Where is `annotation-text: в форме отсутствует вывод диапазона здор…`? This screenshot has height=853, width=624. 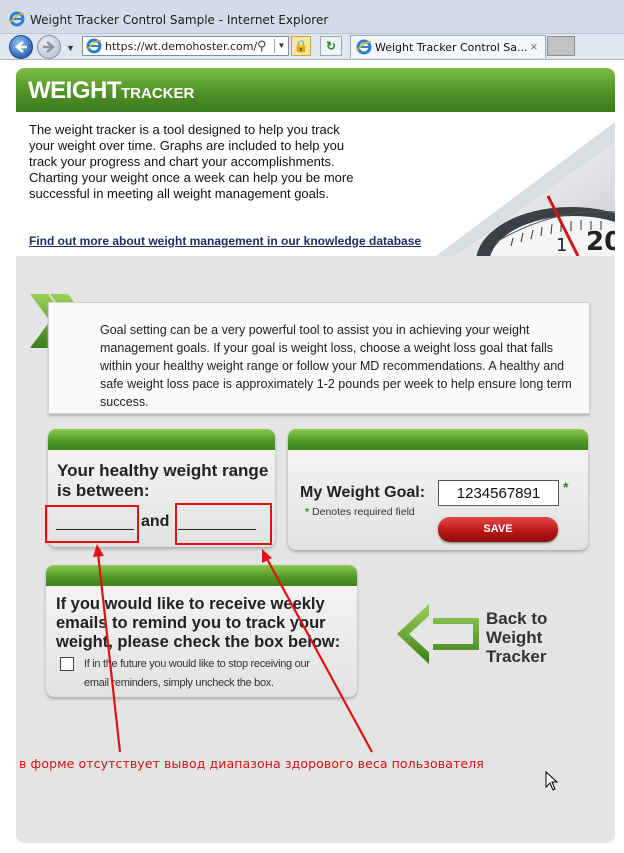
annotation-text: в форме отсутствует вывод диапазона здор… is located at coordinates (251, 763).